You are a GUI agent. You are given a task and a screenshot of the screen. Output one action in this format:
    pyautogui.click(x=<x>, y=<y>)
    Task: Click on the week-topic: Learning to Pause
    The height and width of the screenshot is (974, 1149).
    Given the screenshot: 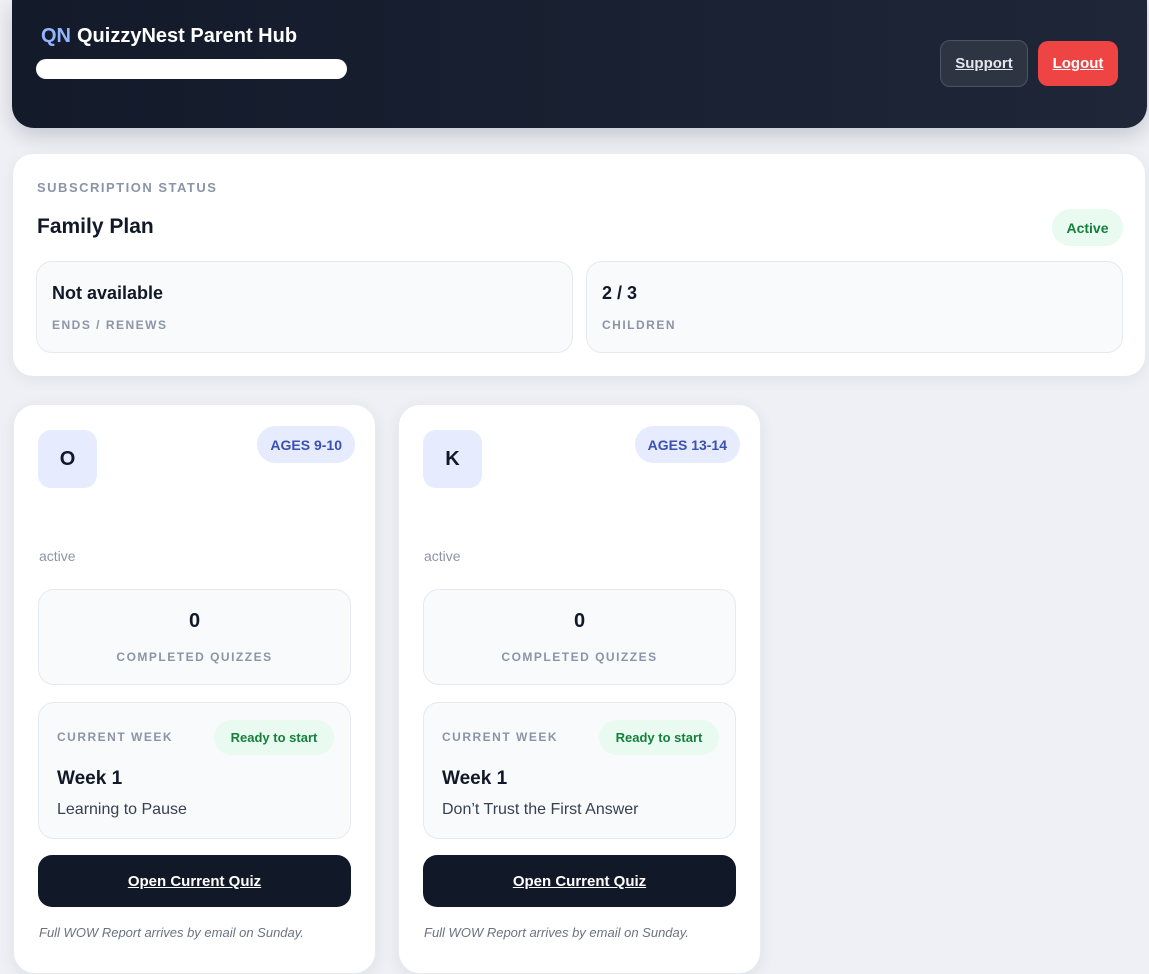 What is the action you would take?
    pyautogui.click(x=122, y=809)
    